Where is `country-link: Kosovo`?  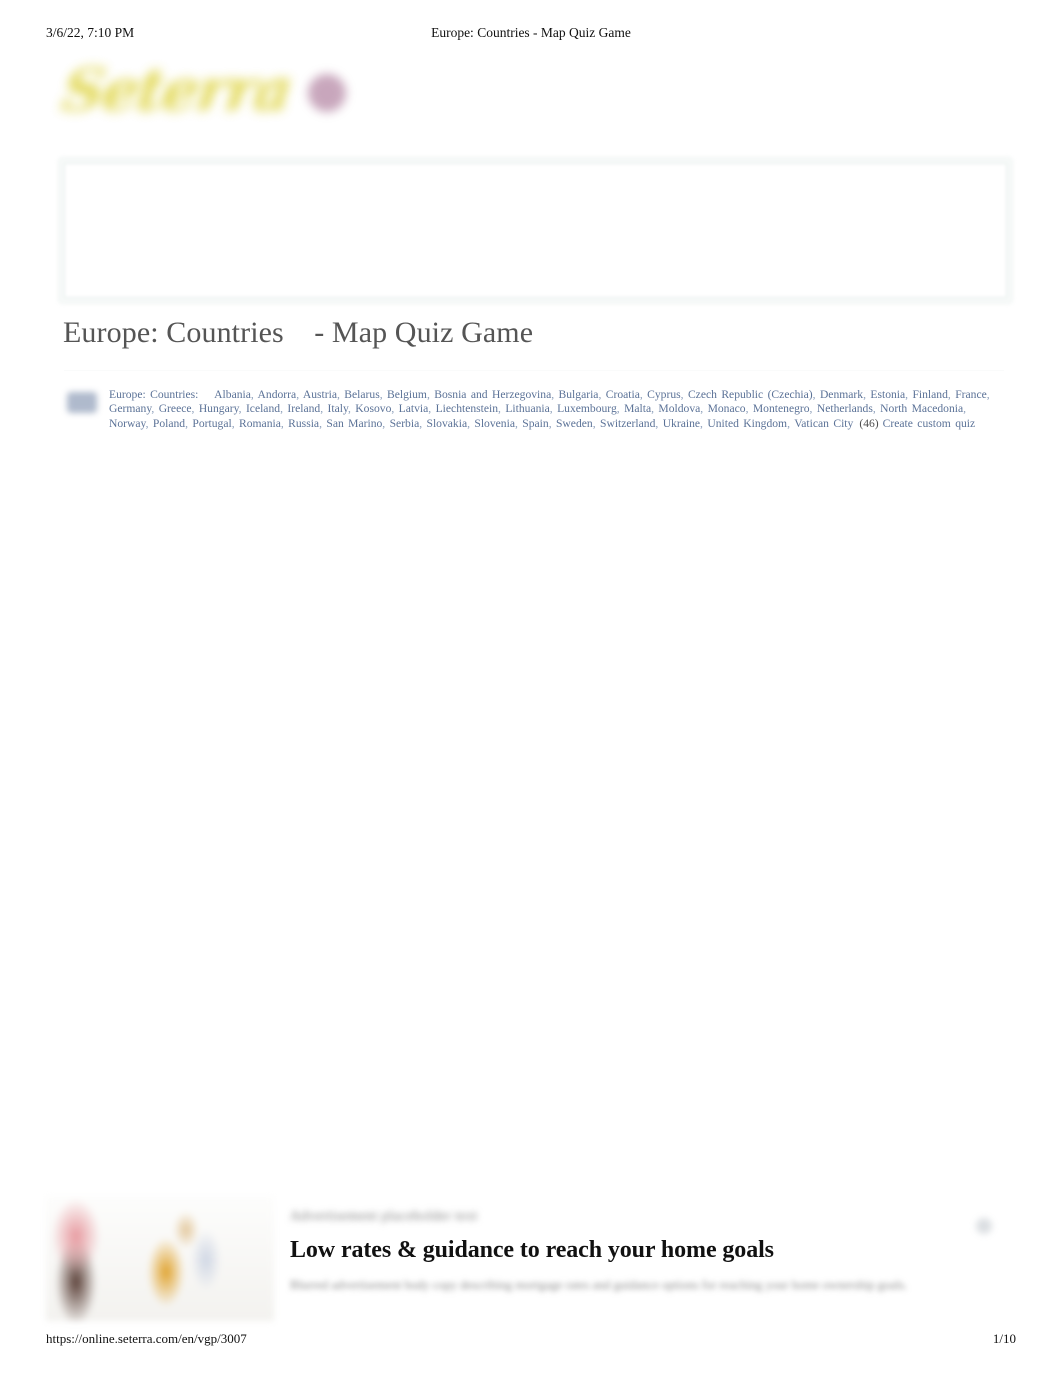
country-link: Kosovo is located at coordinates (373, 408).